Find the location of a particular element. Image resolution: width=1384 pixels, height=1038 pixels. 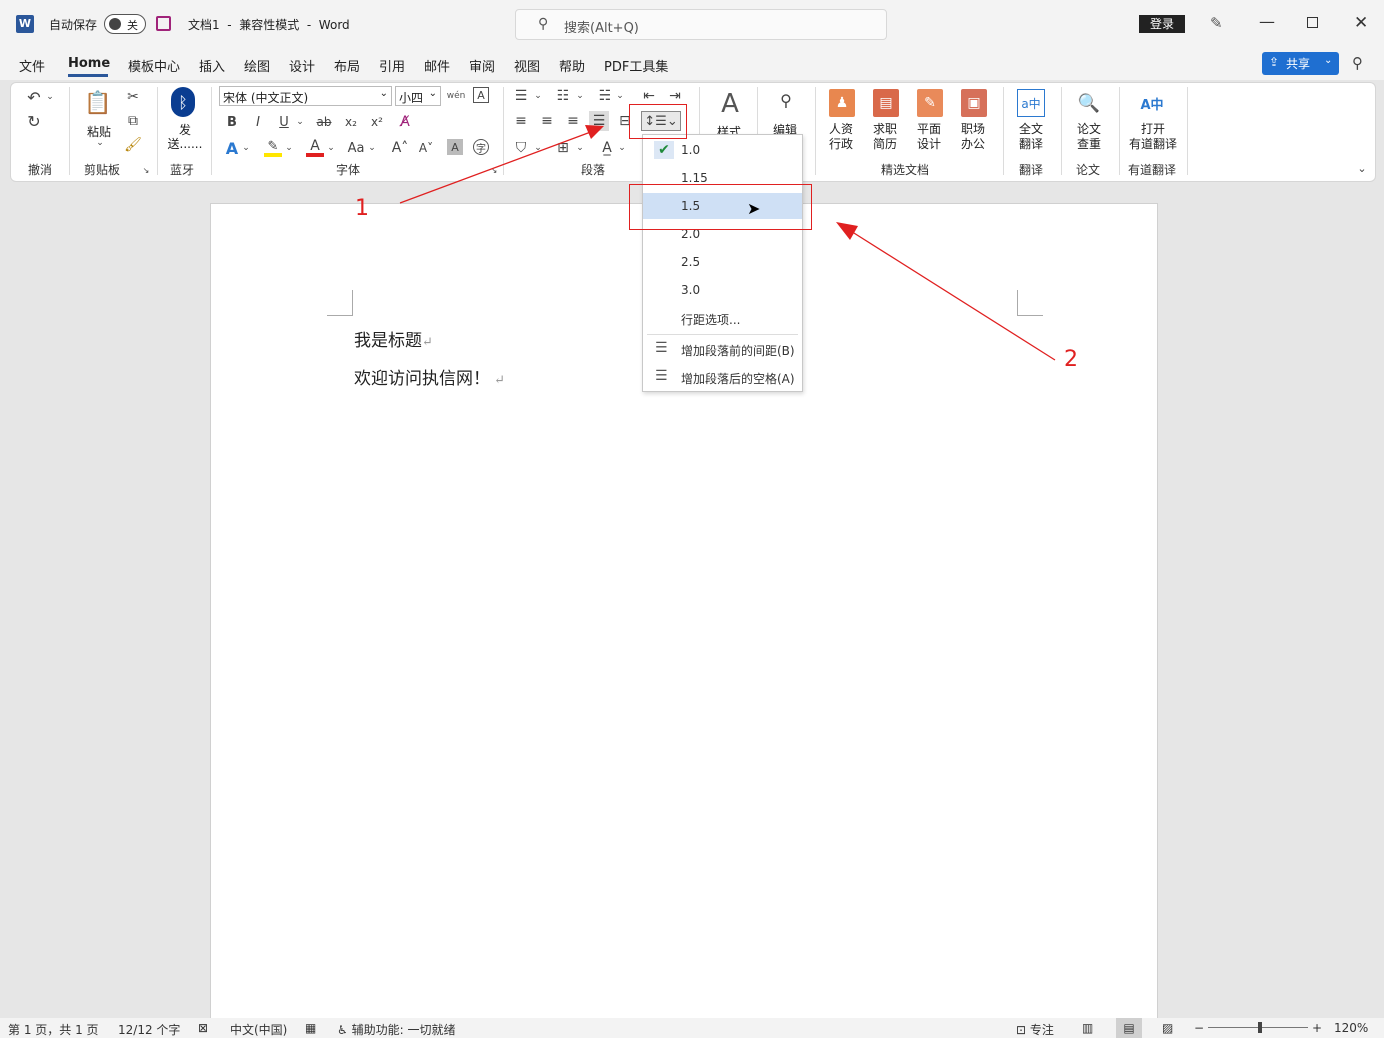

annotation-arrows is located at coordinates (727, 243).